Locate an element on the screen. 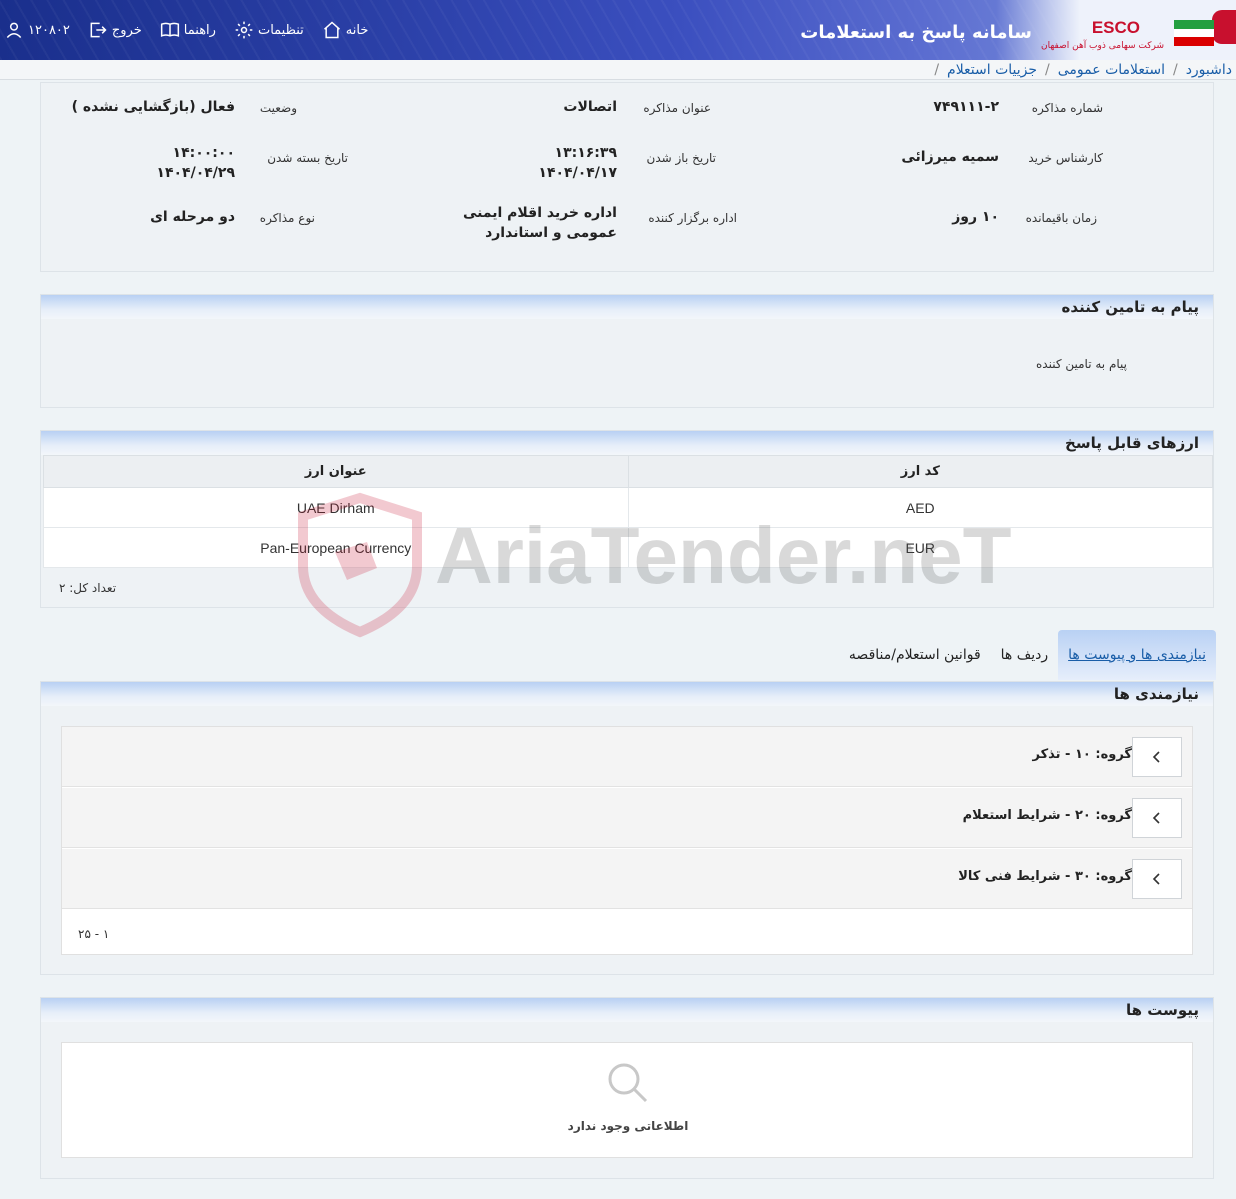 This screenshot has height=1199, width=1236. column-header-name: عنوان ارز is located at coordinates (336, 471).